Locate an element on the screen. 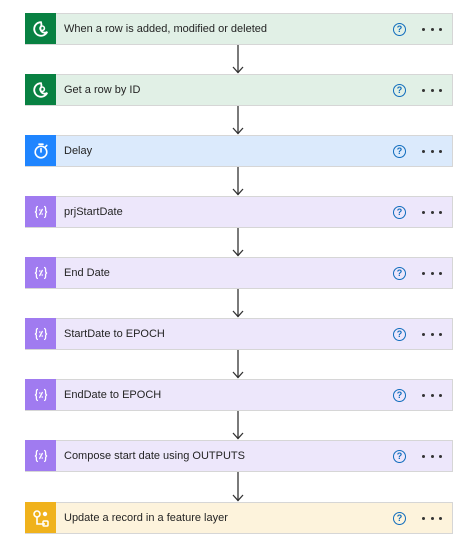 This screenshot has height=534, width=474. flow-step-label: Compose start date using OUTPUTS is located at coordinates (154, 456).